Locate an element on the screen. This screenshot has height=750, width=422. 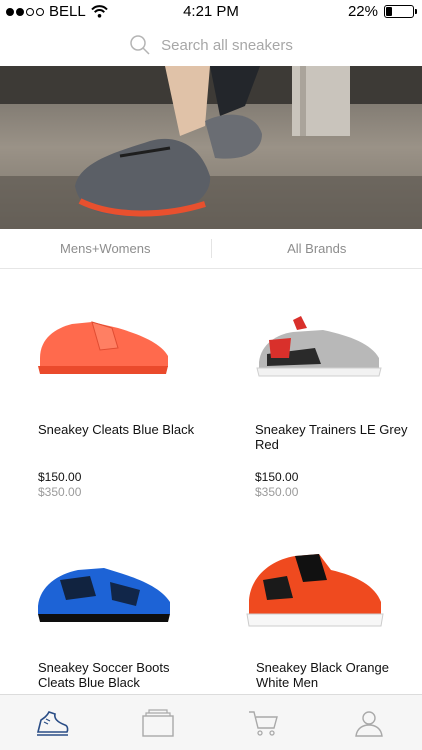
filter-bar: Mens+Womens All Brands is located at coordinates (211, 249).